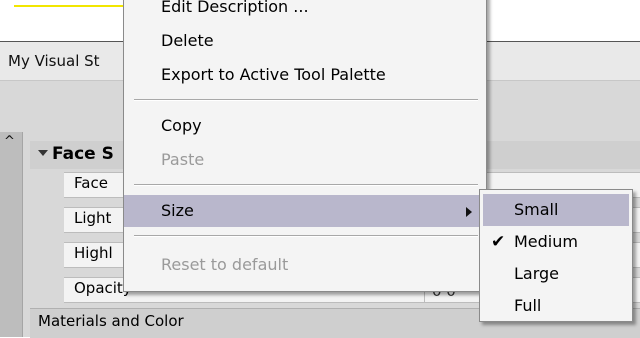 This screenshot has width=640, height=338. I want to click on property-label: Light, so click(93, 218).